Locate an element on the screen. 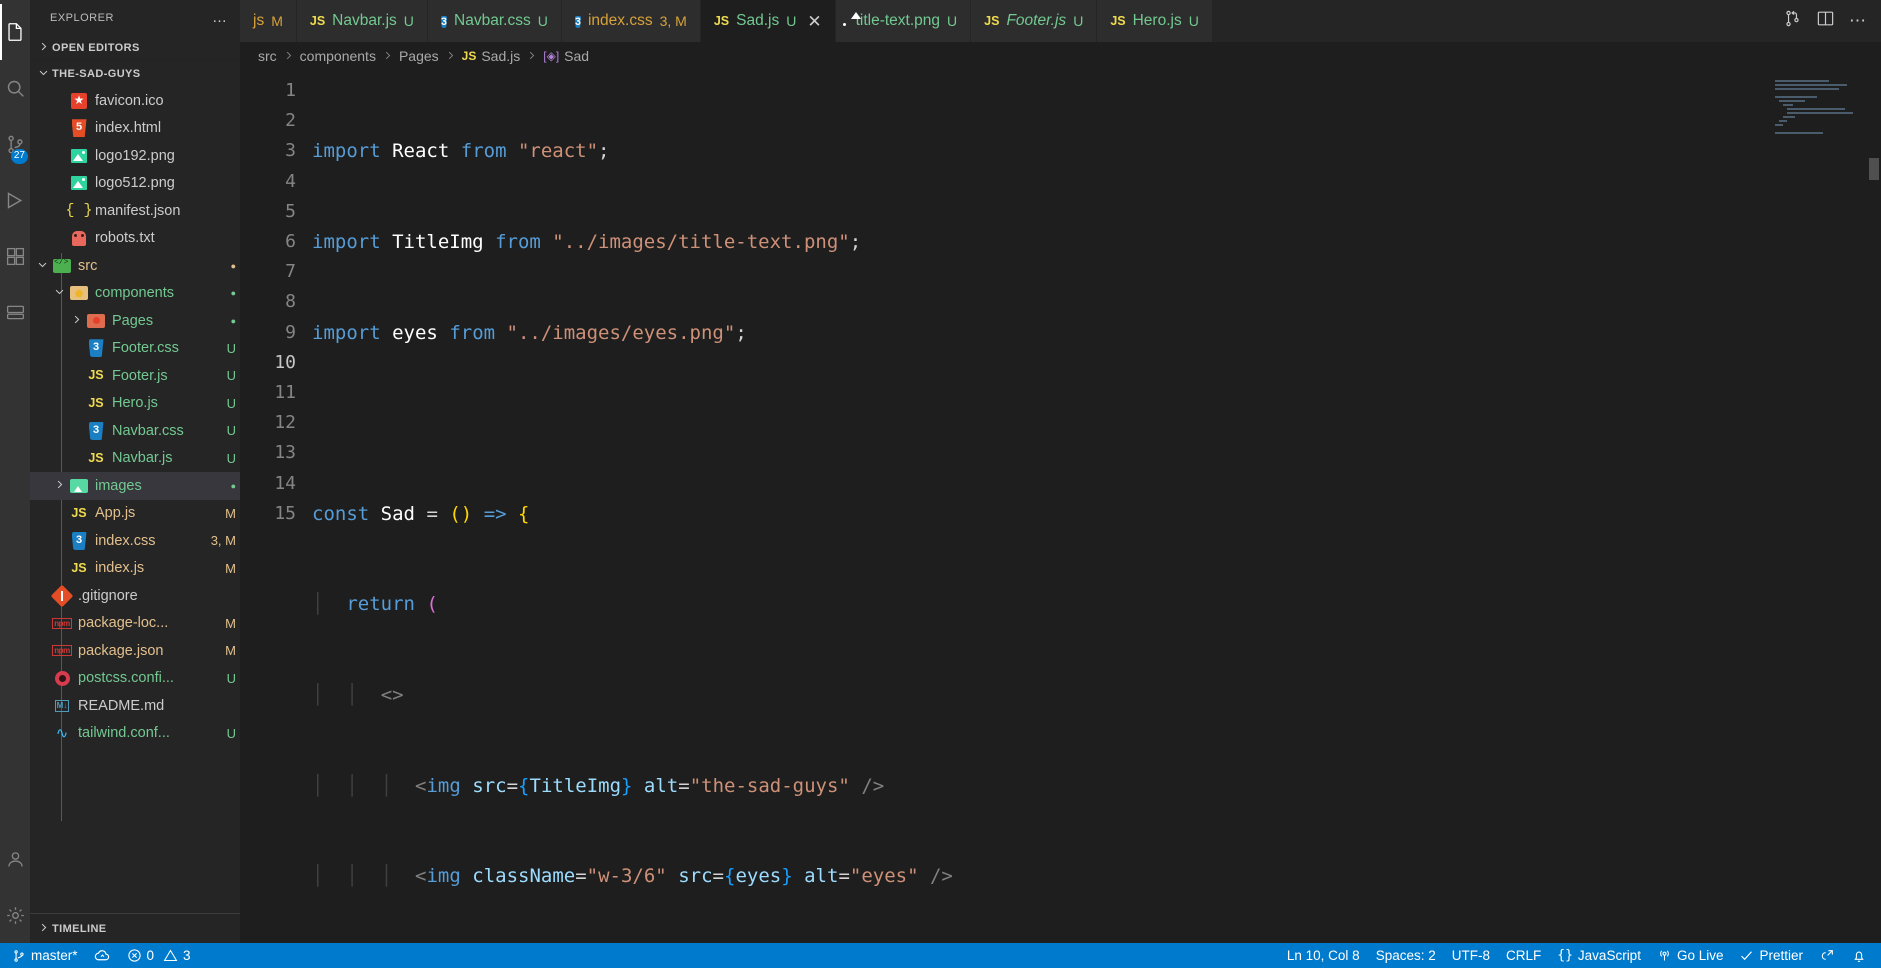  tree-item-favicon-ico: ★ favicon.ico is located at coordinates (135, 101).